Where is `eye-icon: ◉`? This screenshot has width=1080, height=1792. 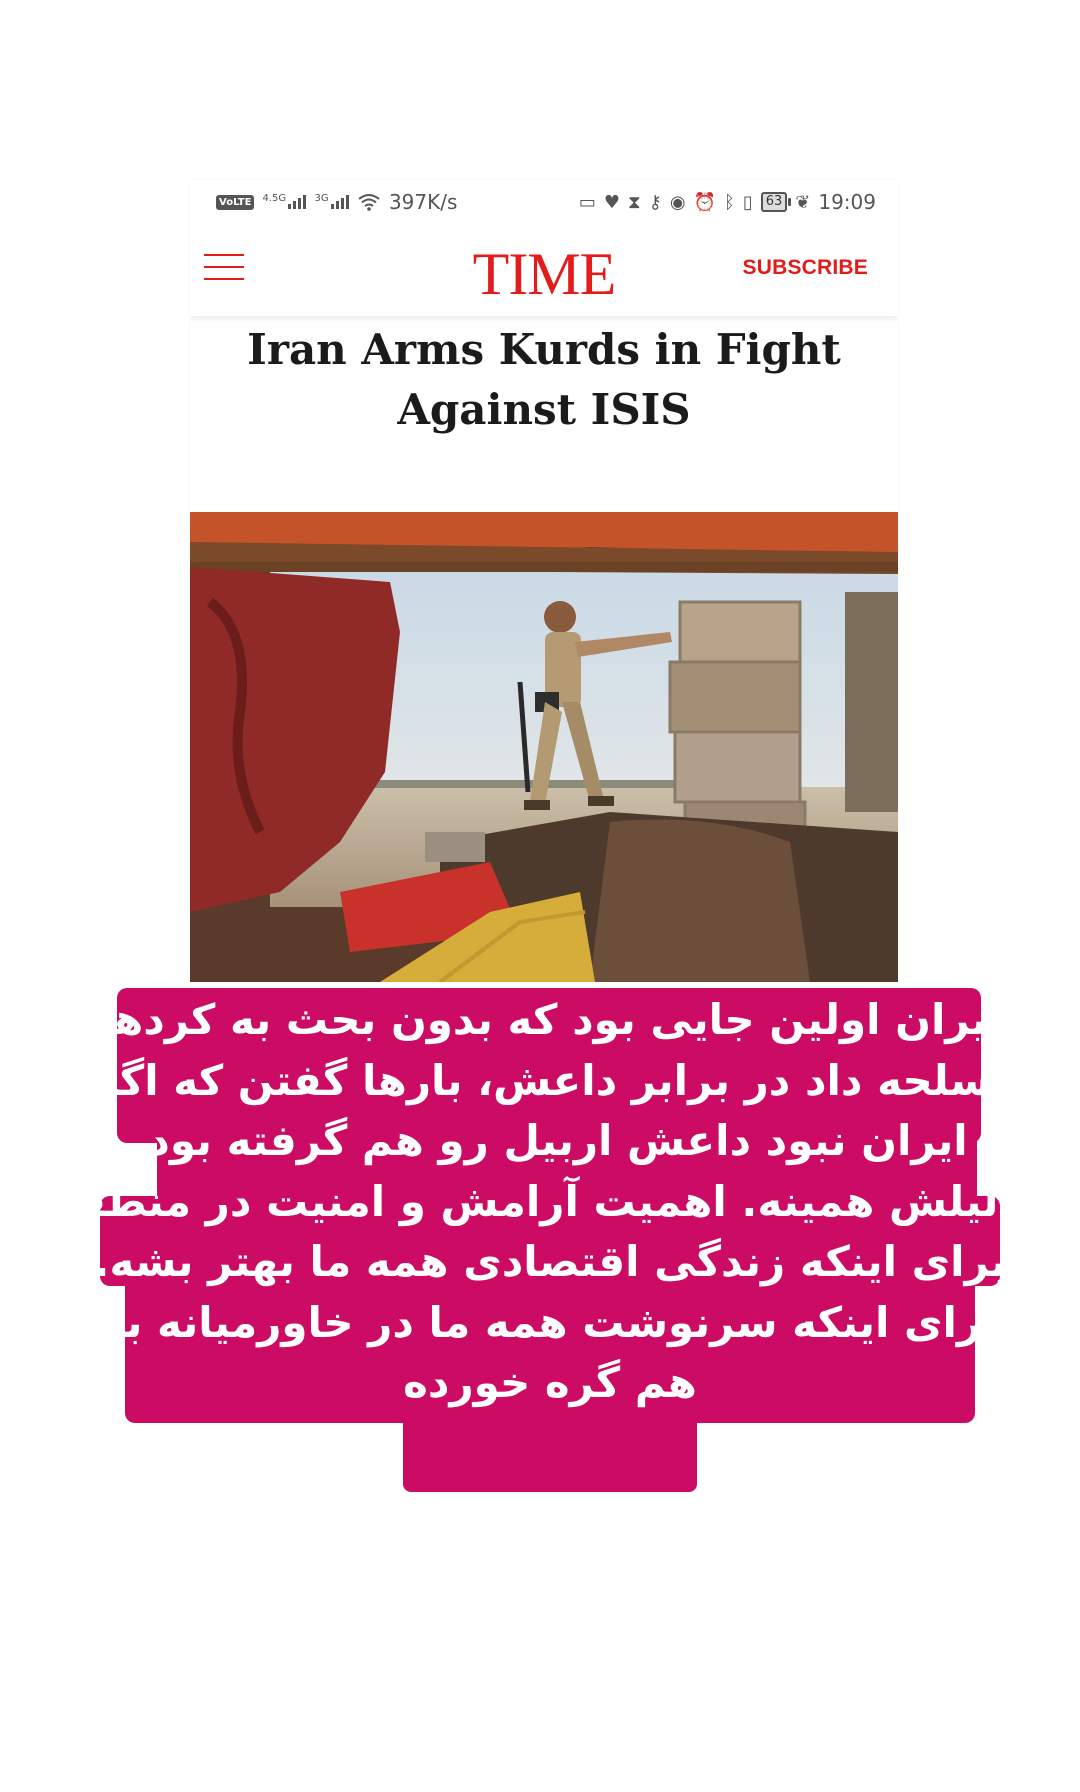 eye-icon: ◉ is located at coordinates (677, 202).